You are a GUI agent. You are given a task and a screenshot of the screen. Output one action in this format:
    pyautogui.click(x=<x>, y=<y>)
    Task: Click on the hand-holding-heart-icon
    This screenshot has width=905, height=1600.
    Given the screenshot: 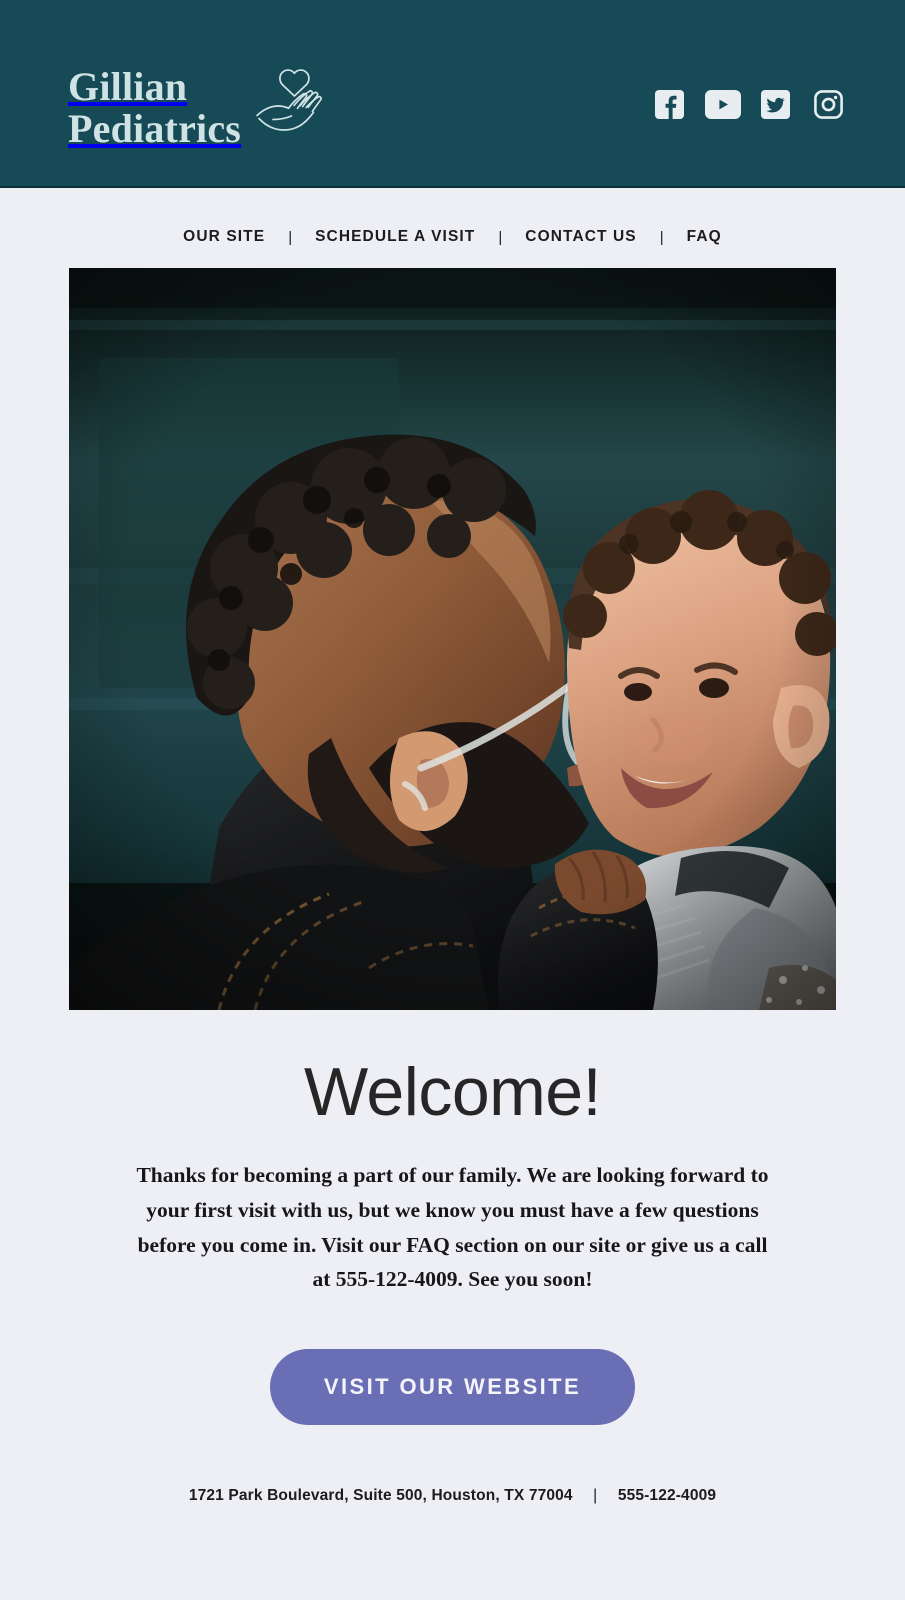 What is the action you would take?
    pyautogui.click(x=290, y=107)
    